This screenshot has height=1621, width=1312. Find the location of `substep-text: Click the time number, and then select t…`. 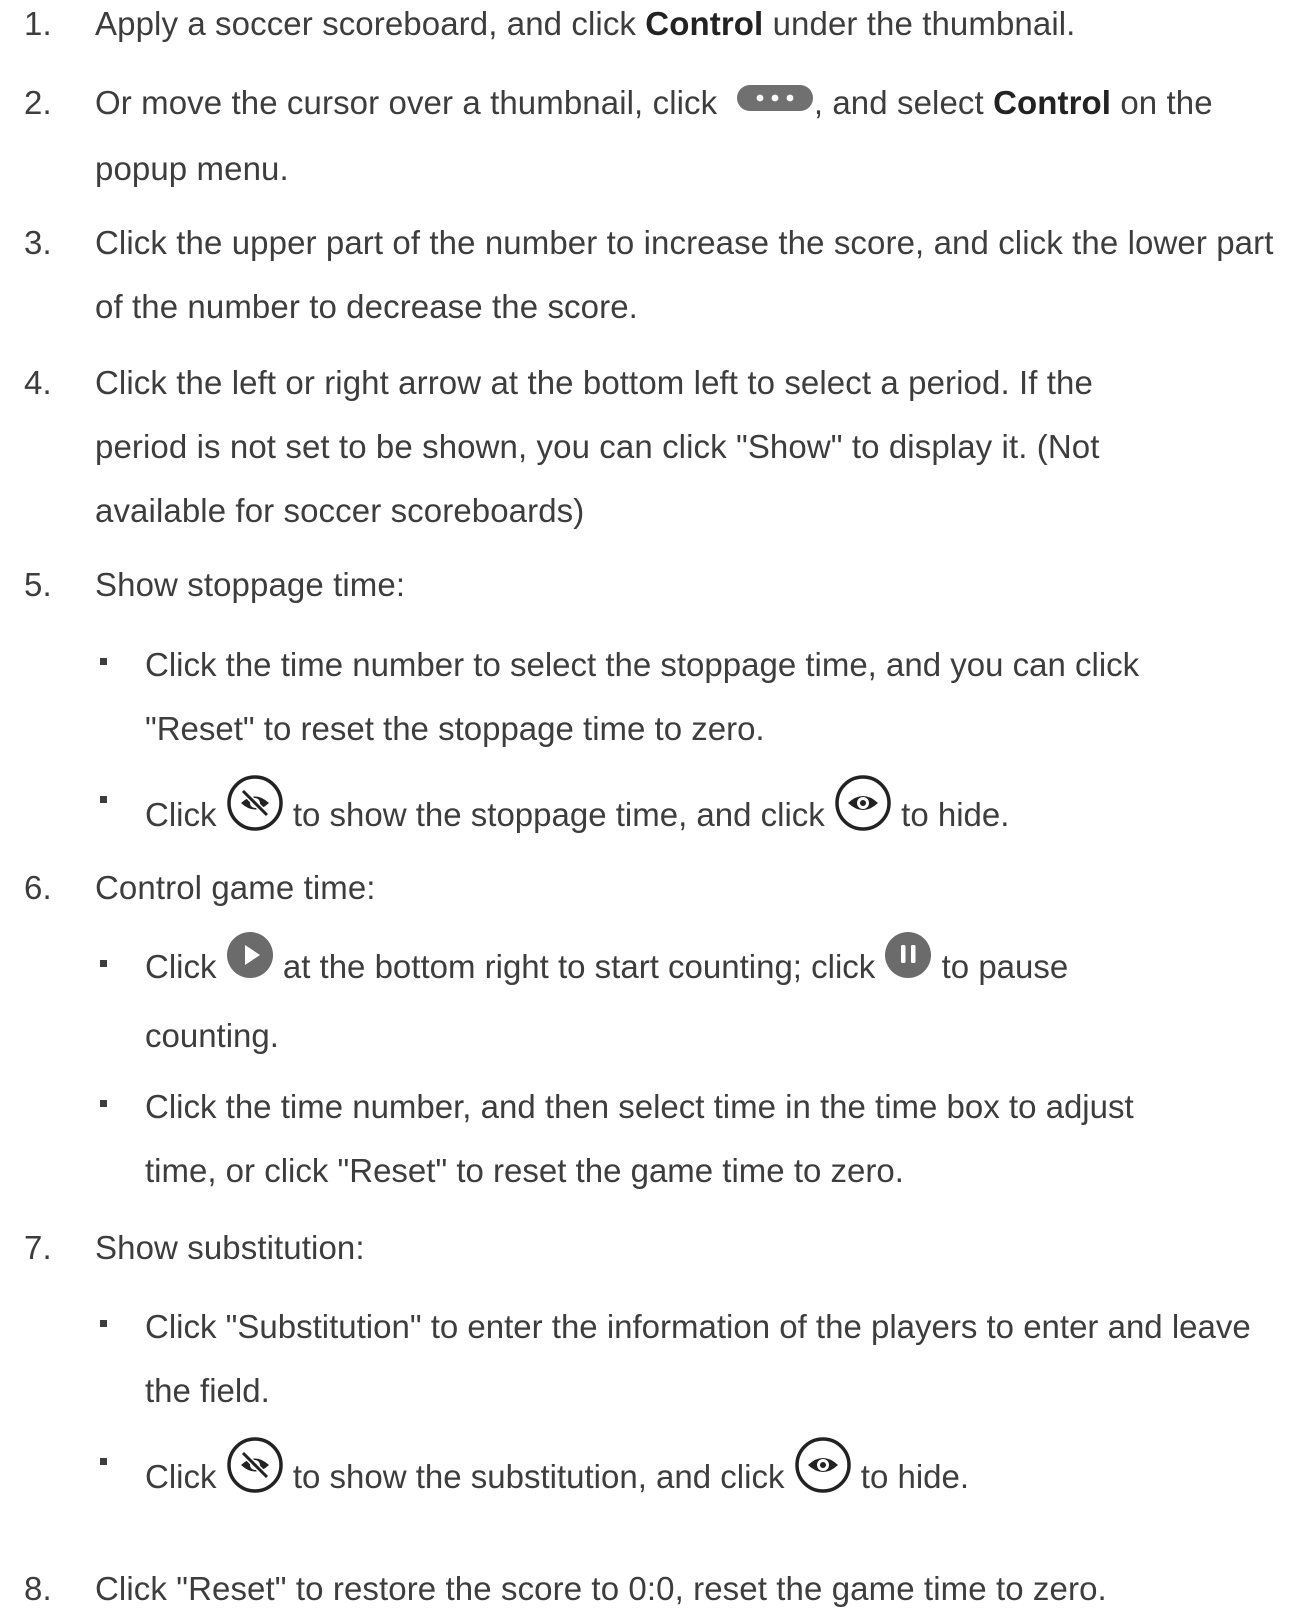

substep-text: Click the time number, and then select t… is located at coordinates (639, 1138).